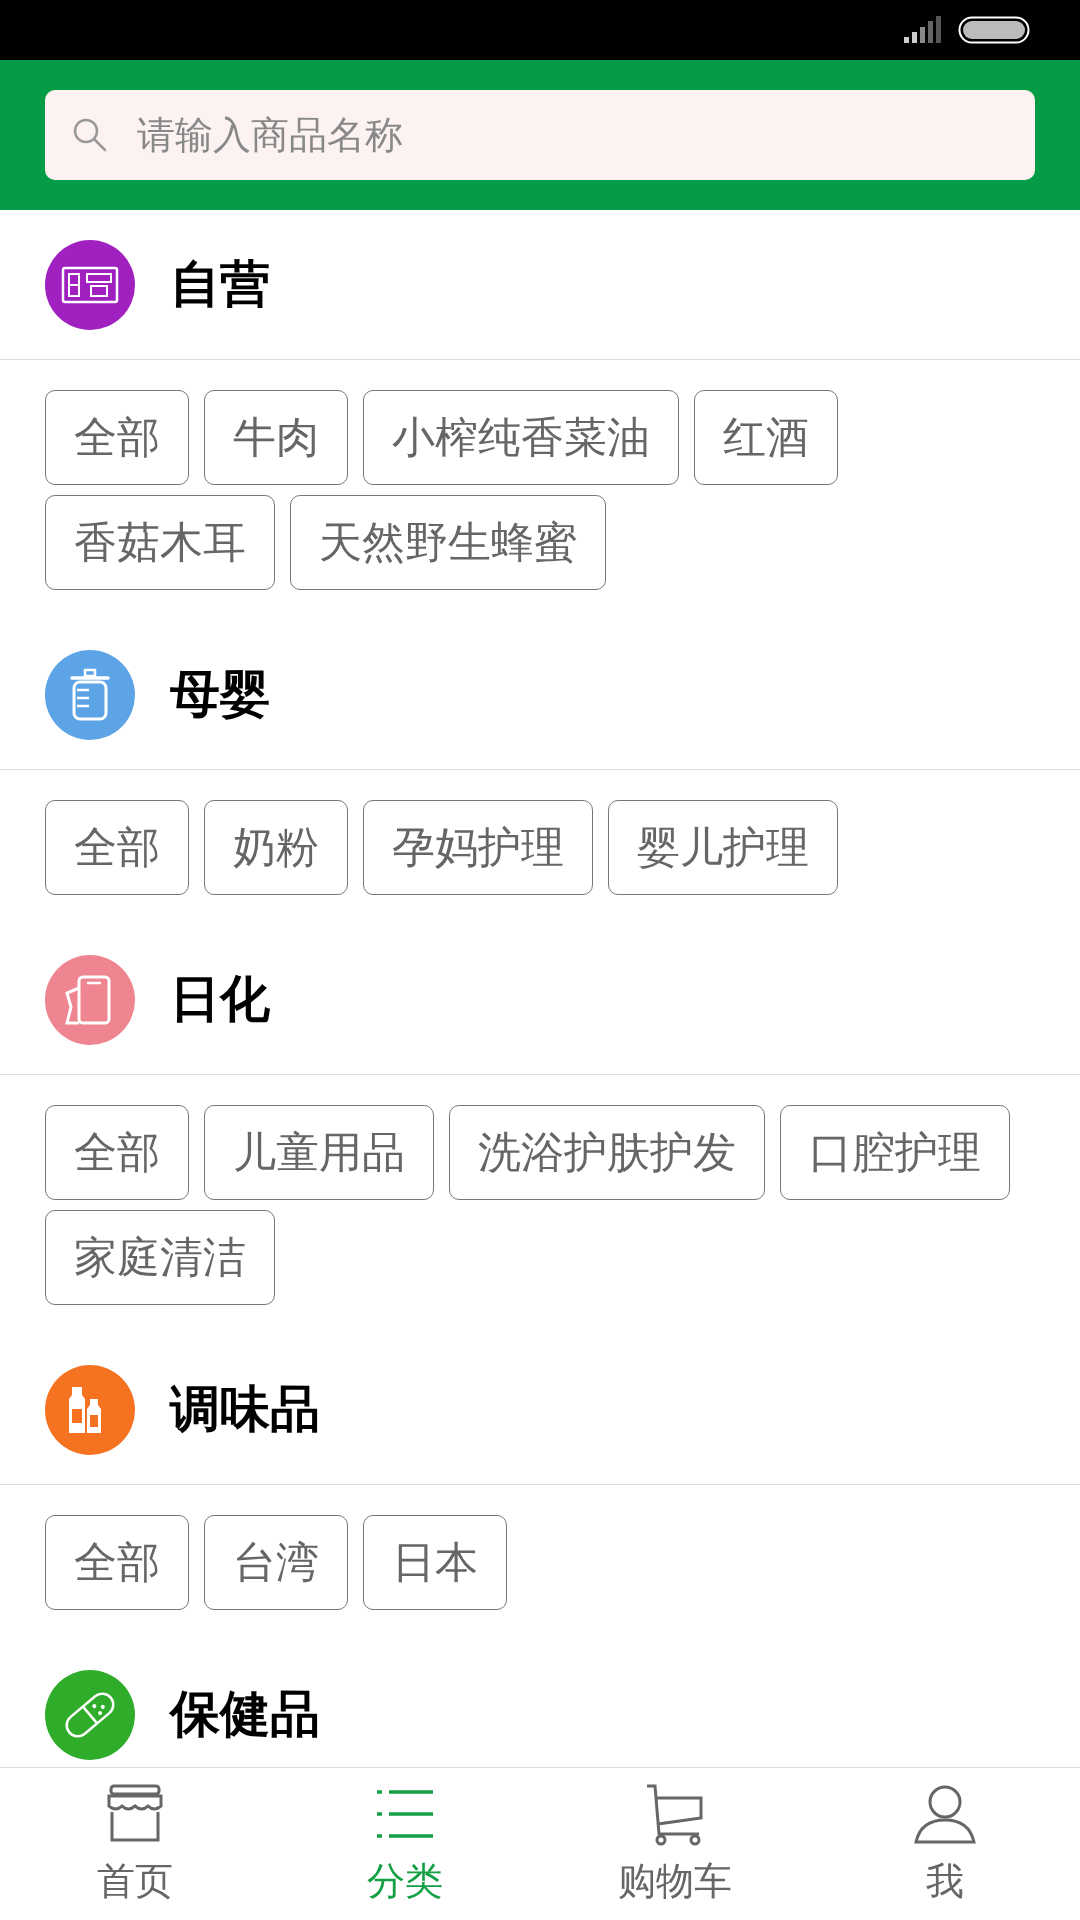 This screenshot has width=1080, height=1920. Describe the element at coordinates (245, 1714) in the screenshot. I see `category-title: 保健品` at that location.